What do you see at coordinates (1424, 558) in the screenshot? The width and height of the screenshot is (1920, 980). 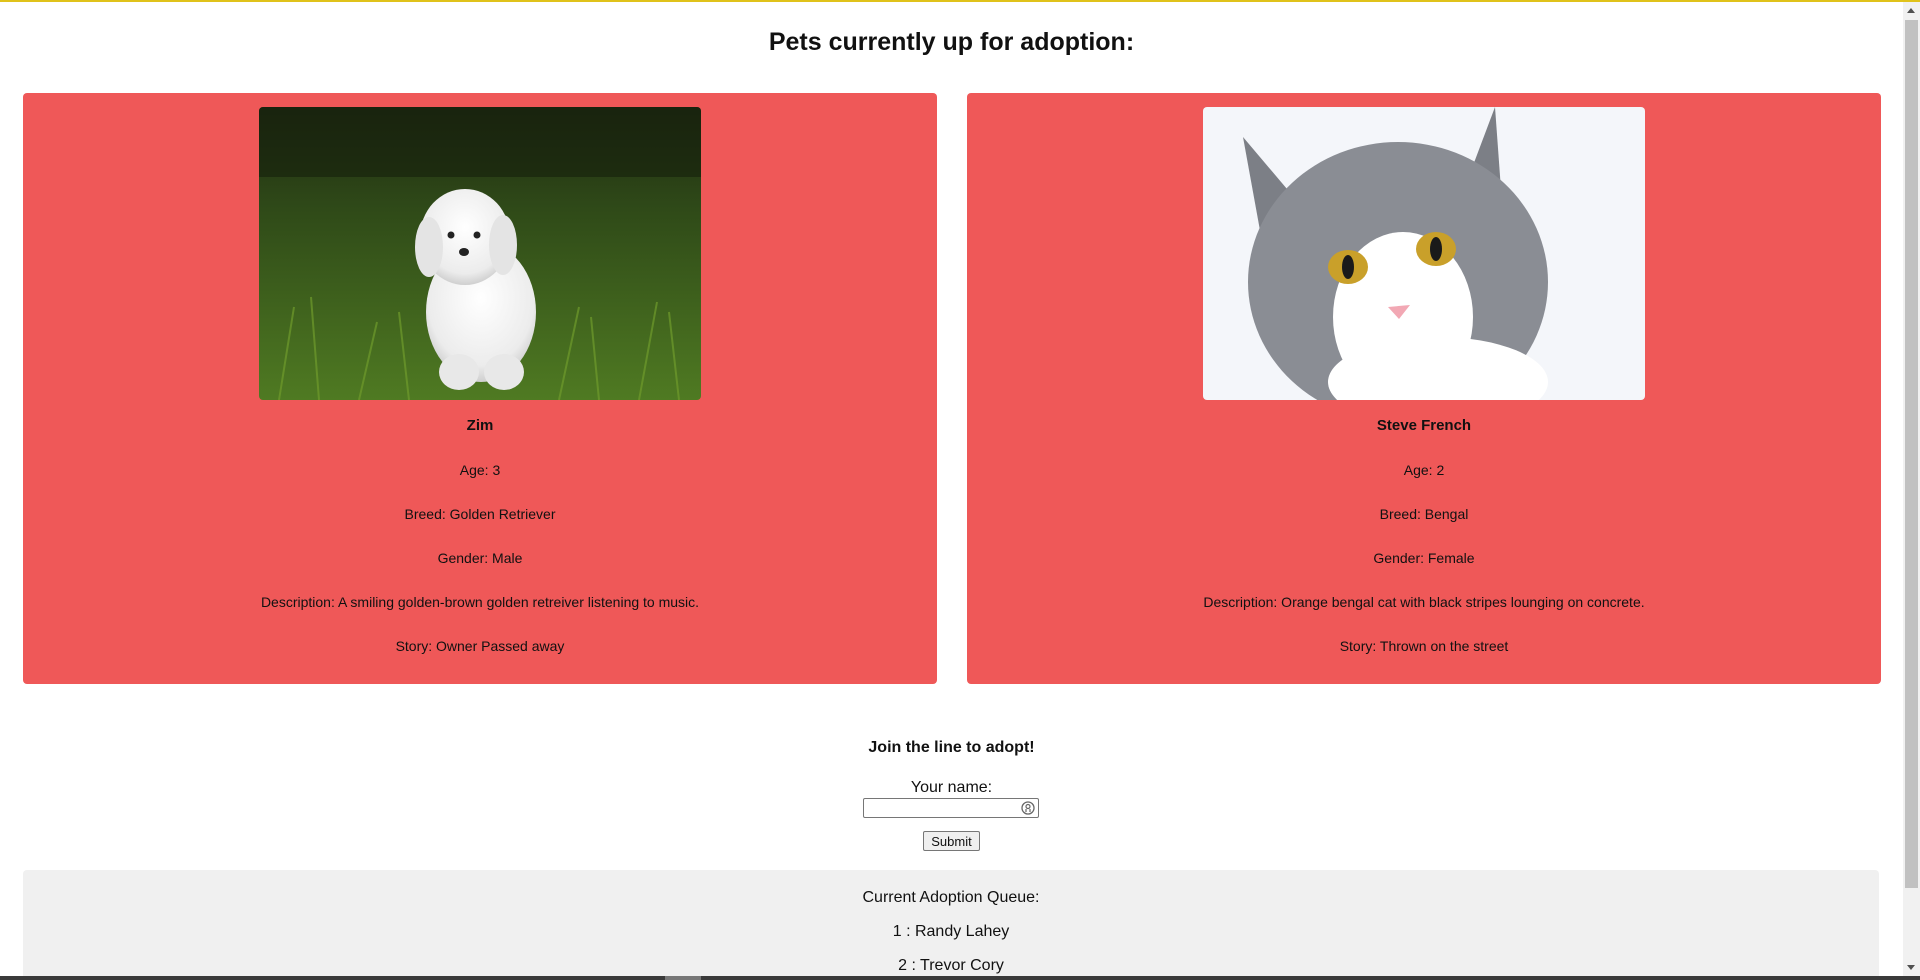 I see `pet-gender: Gender: Female` at bounding box center [1424, 558].